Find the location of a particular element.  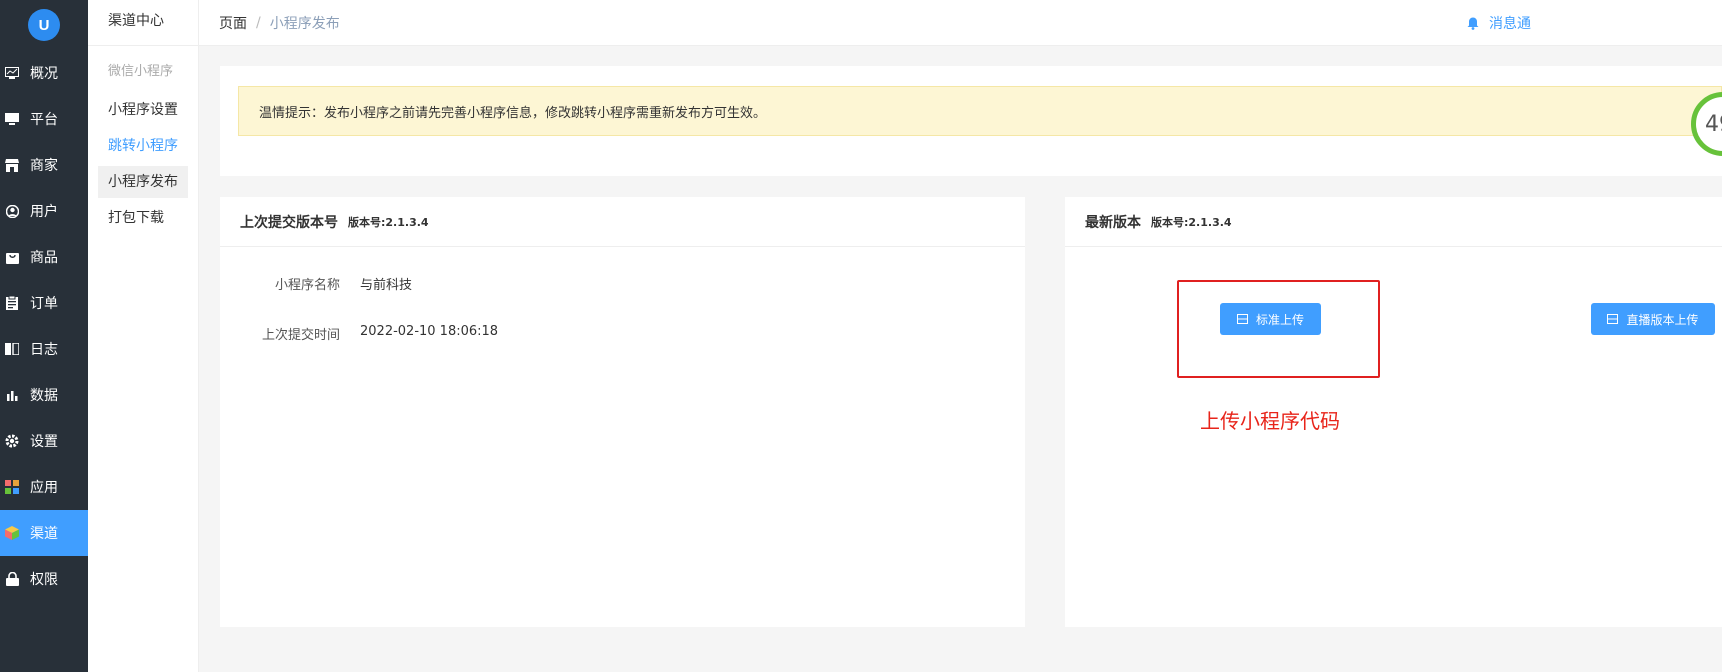

submenu-item-jump-miniprogram: 跳转小程序 is located at coordinates (143, 146).